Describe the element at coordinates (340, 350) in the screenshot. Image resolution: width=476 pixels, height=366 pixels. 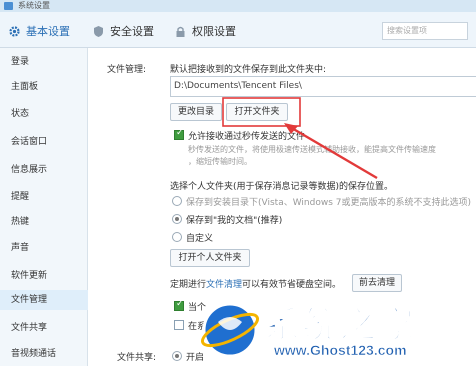
I see `watermark-url: www.Ghost123.com` at that location.